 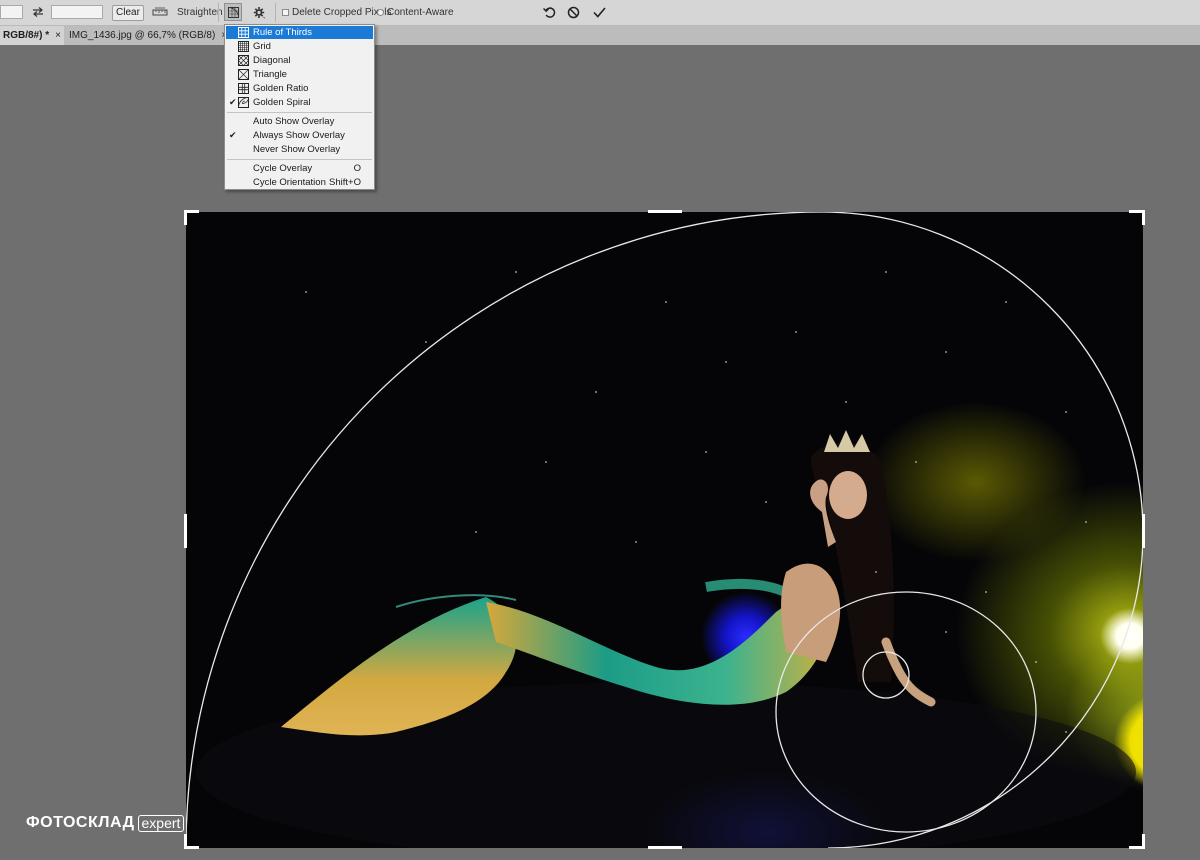 I want to click on menu-item-cycle-orientation: Cycle Orientation Shift+O, so click(x=299, y=182).